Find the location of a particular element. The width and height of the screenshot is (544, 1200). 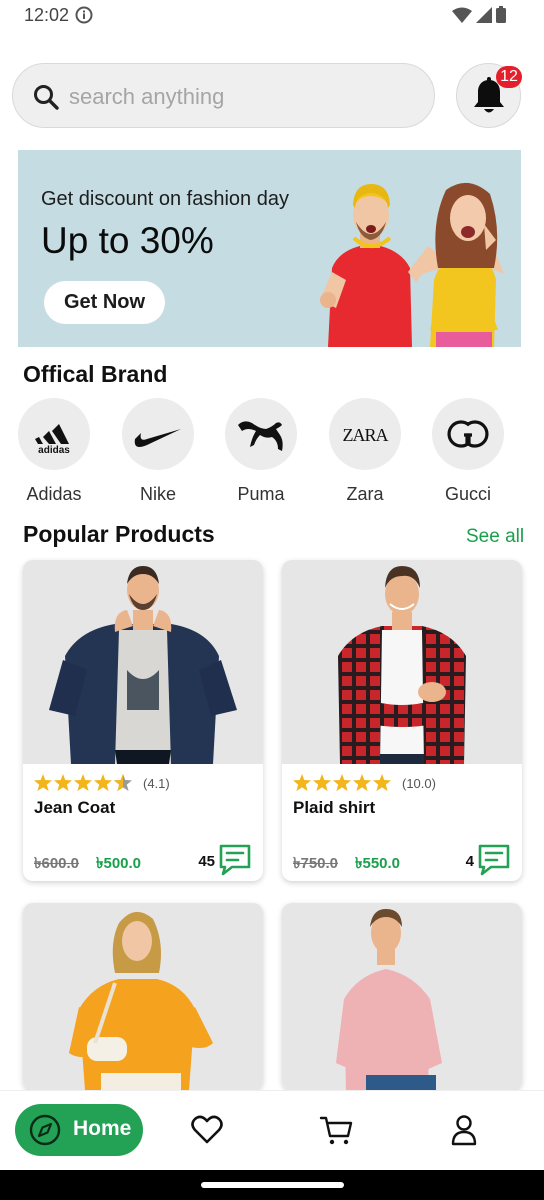

svg-text: adidas is located at coordinates (54, 450).